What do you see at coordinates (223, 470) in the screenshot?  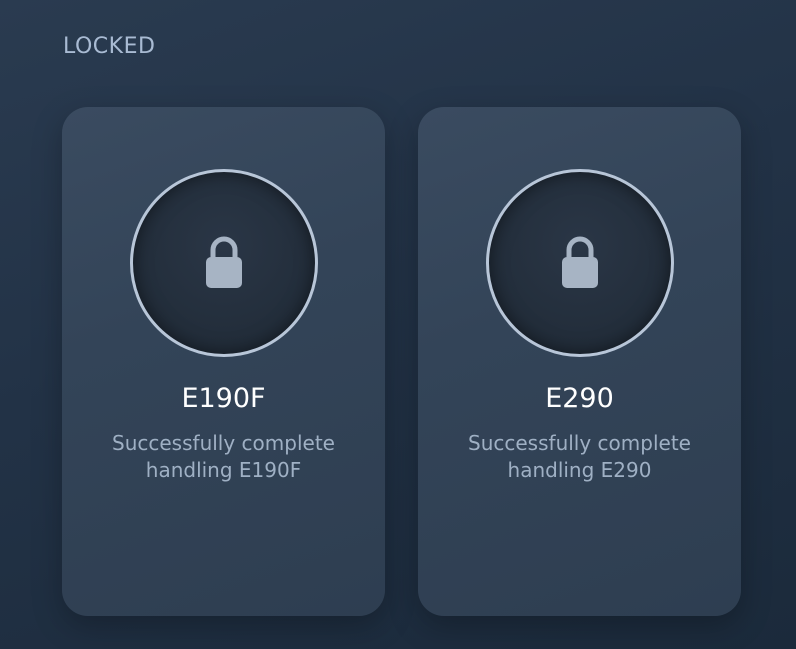 I see `card-description-line2: handling E190F` at bounding box center [223, 470].